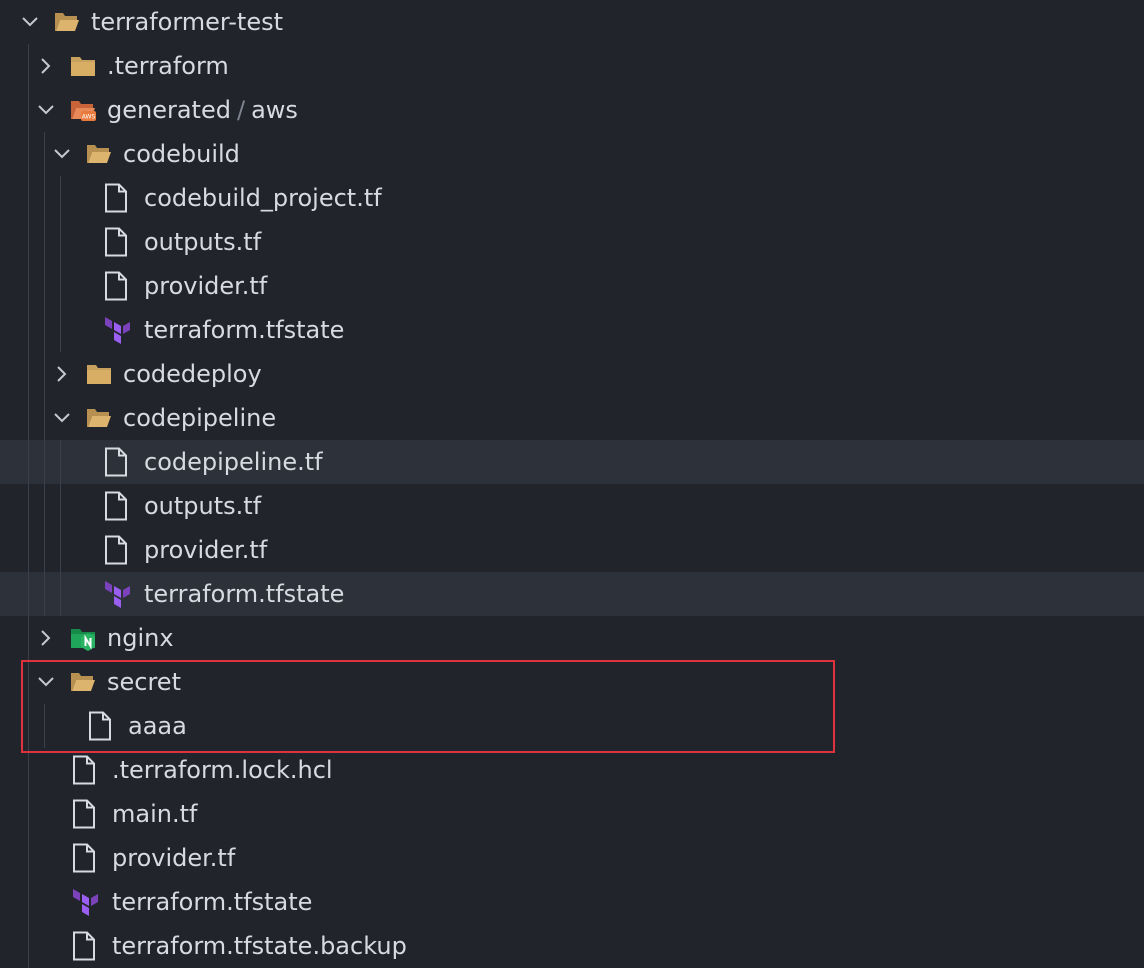  Describe the element at coordinates (572, 682) in the screenshot. I see `tree-item-secret: secret` at that location.